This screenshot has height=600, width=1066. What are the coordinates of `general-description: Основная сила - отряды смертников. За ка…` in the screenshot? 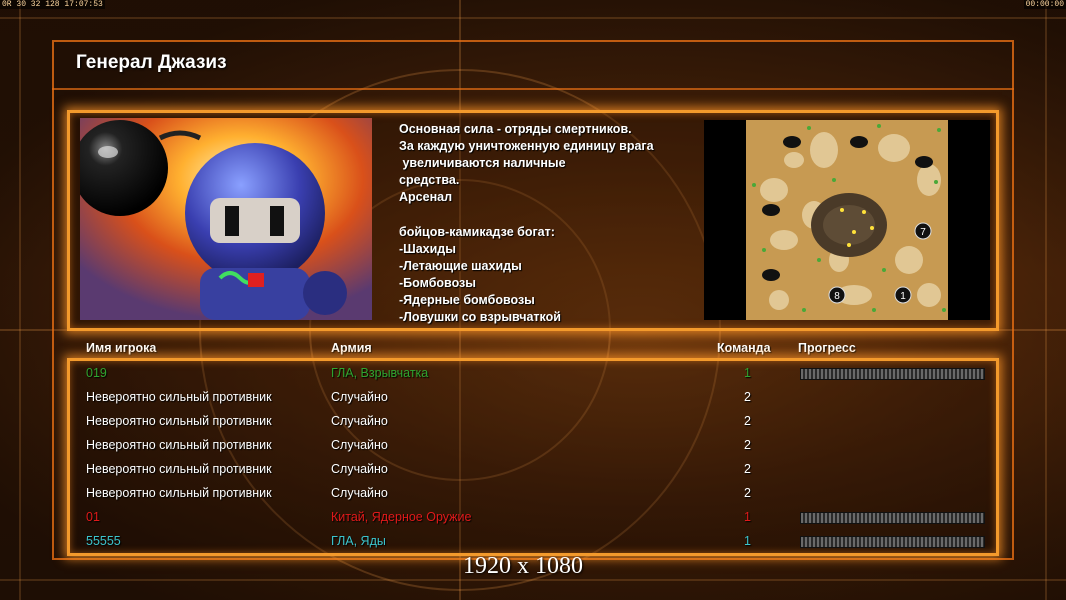 It's located at (526, 223).